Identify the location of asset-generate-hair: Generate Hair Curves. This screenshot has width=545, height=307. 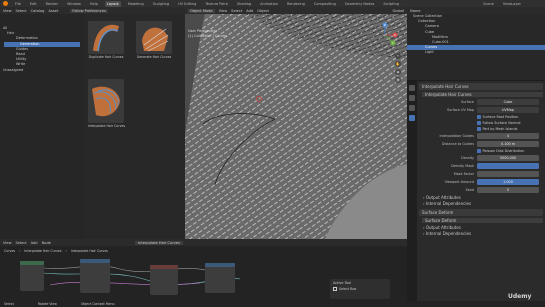
(154, 40).